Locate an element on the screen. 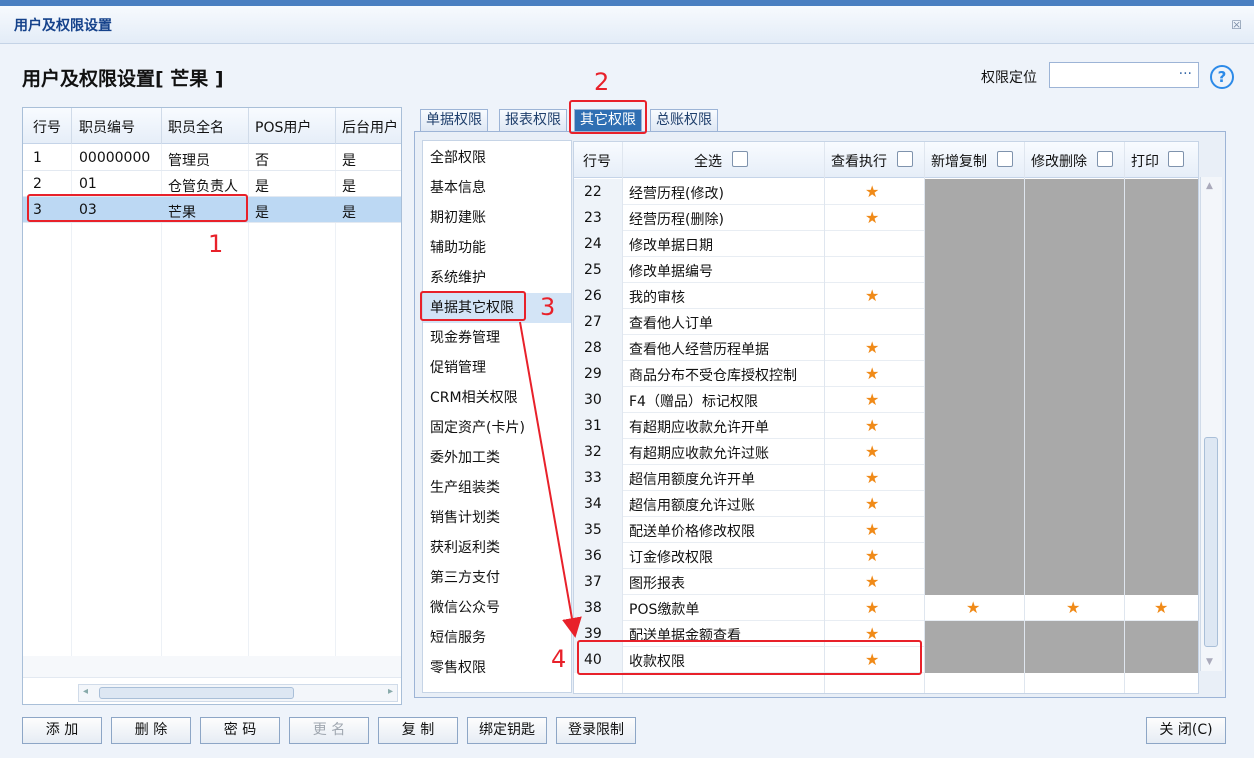  select-all-checkbox is located at coordinates (740, 159).